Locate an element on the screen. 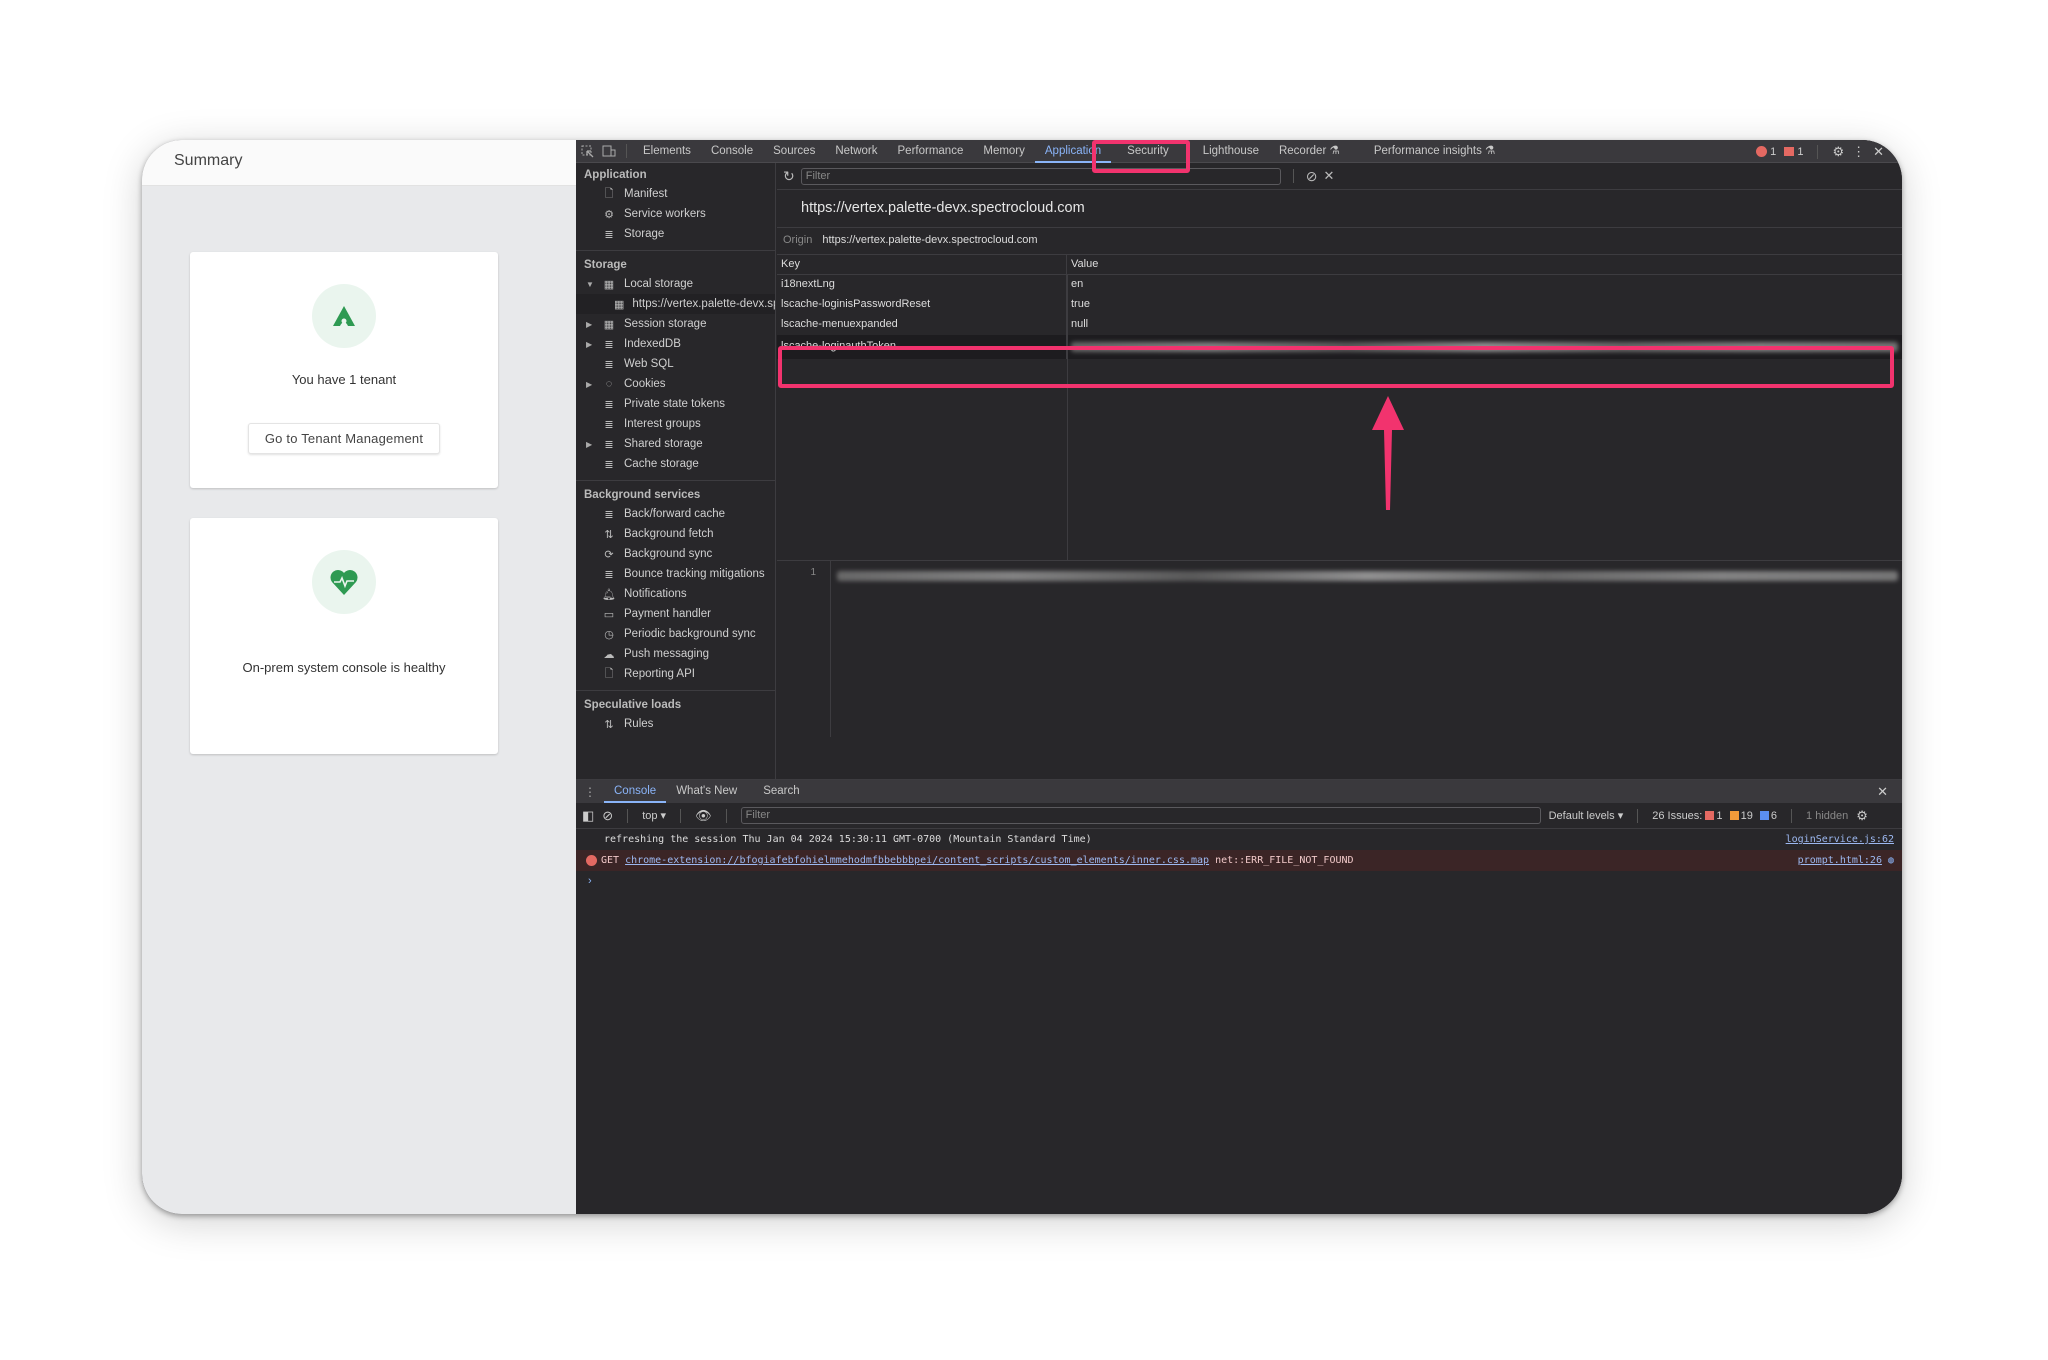 The image size is (2048, 1360). sidebar-item-label: Payment handler is located at coordinates (667, 614).